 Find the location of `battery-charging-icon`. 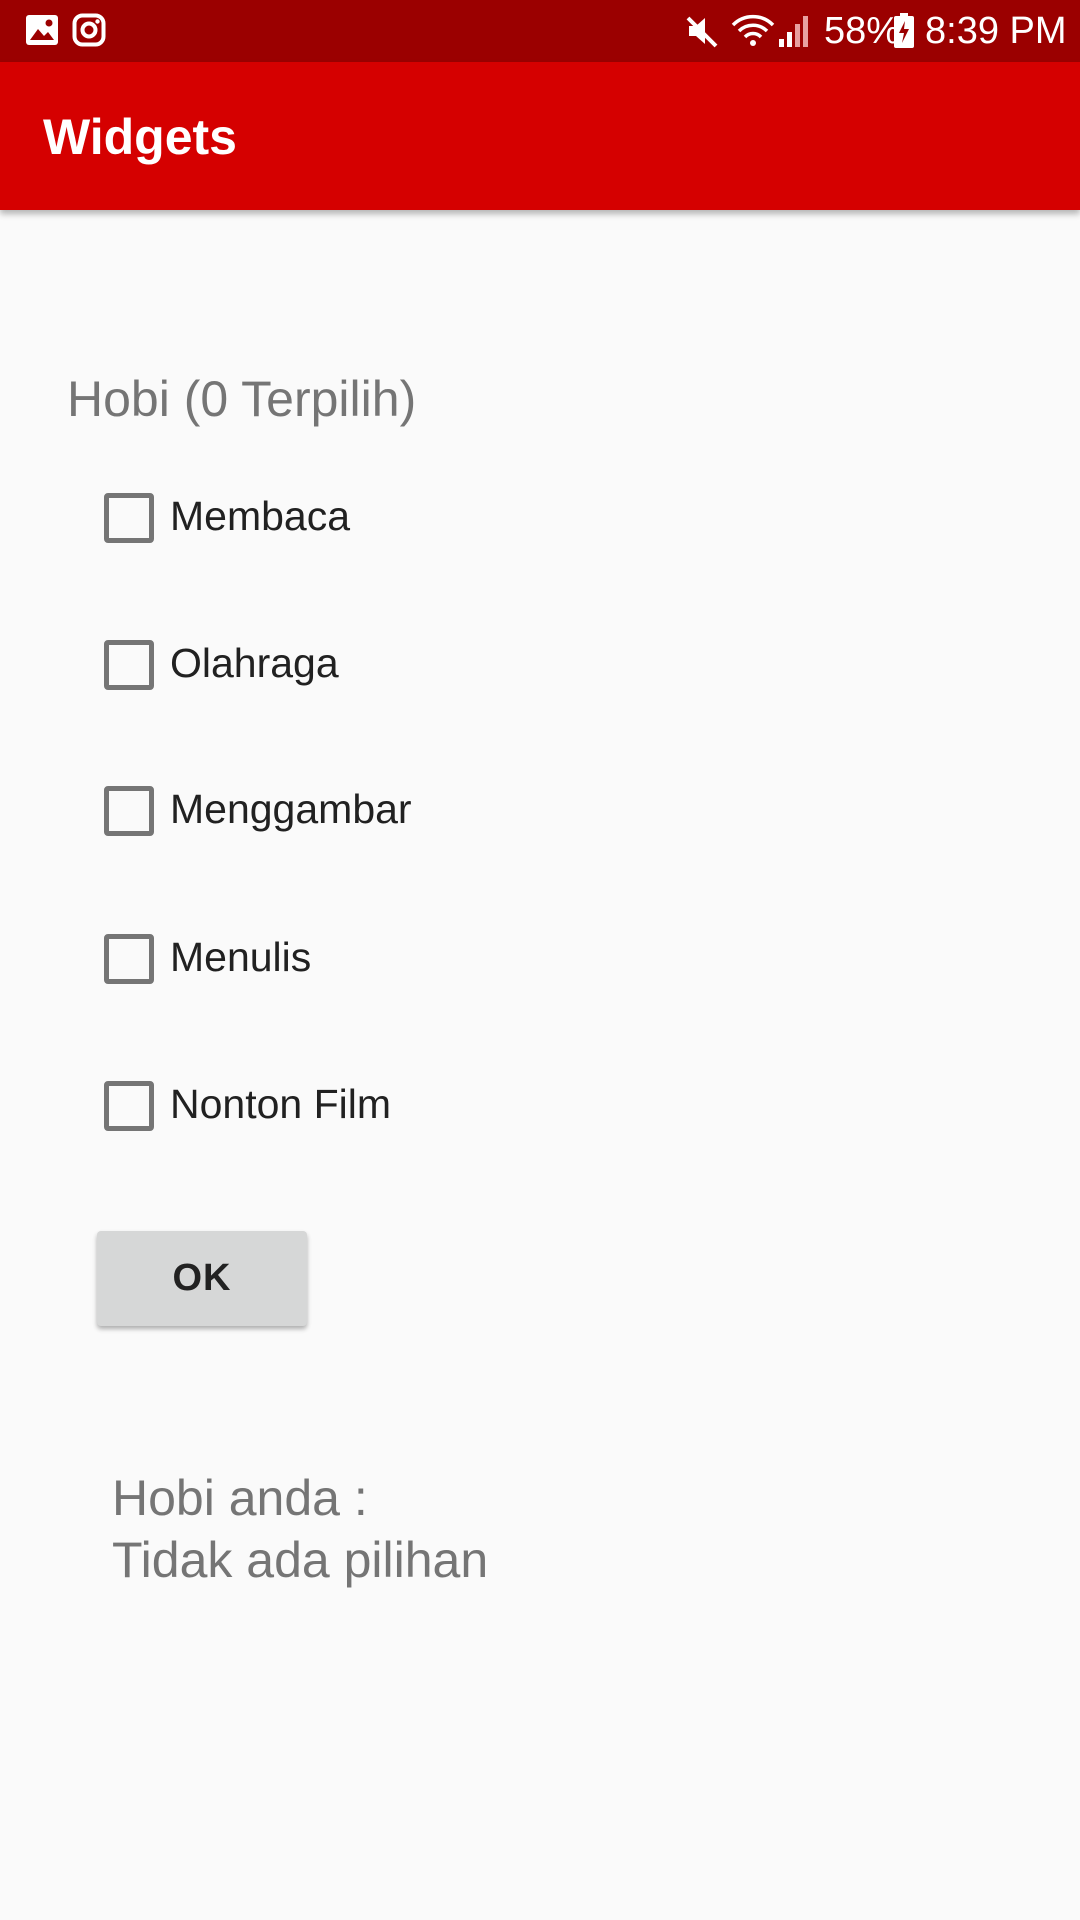

battery-charging-icon is located at coordinates (904, 31).